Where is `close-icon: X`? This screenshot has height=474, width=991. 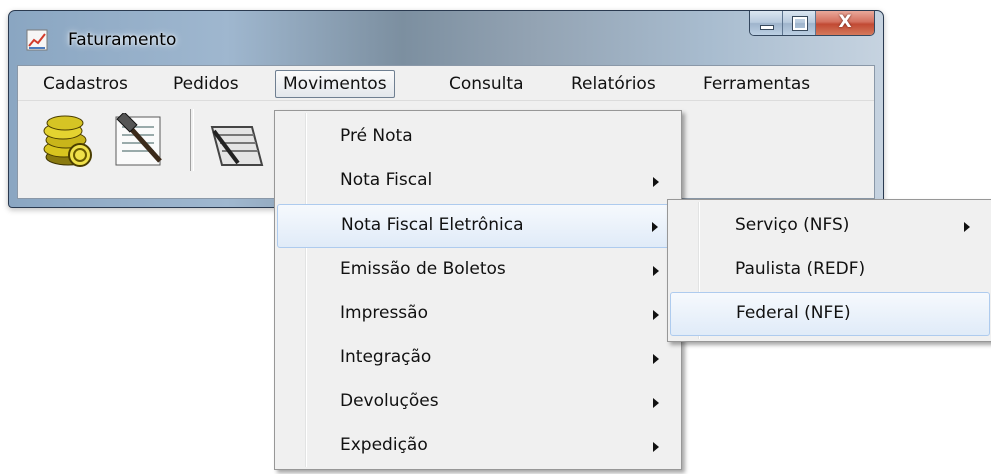 close-icon: X is located at coordinates (845, 22).